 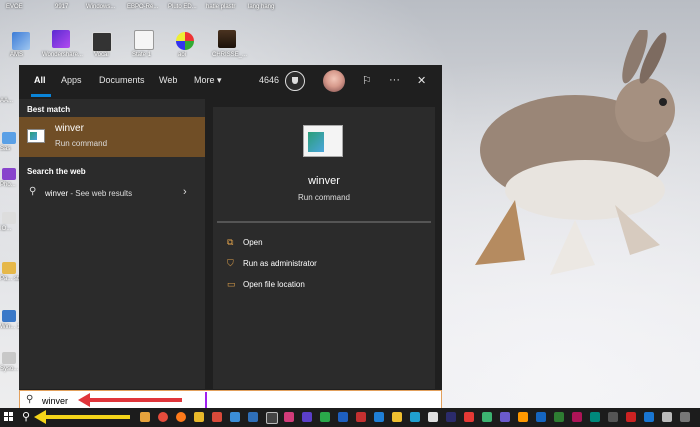 I want to click on avatar, so click(x=334, y=81).